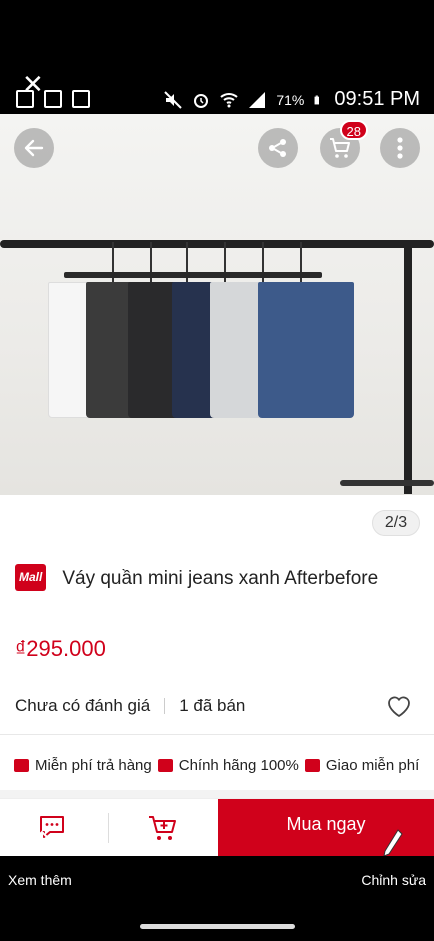 The height and width of the screenshot is (941, 434). I want to click on rating-text: Chưa có đánh giá, so click(82, 706).